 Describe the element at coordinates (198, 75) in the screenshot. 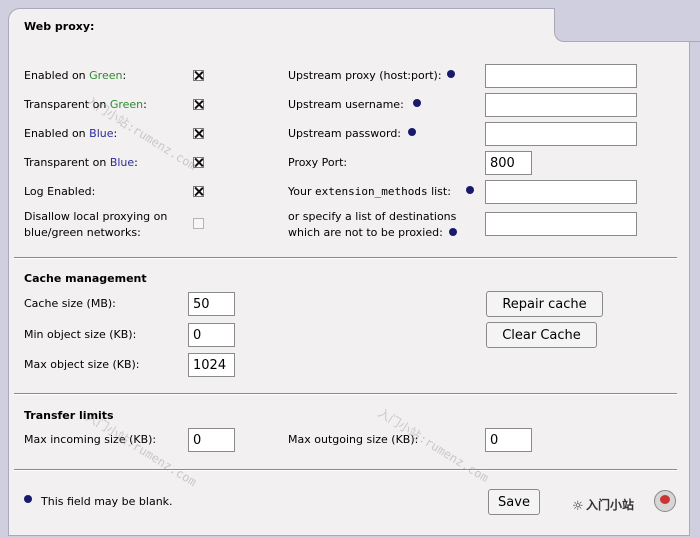

I see `enabled-green-checkbox` at that location.